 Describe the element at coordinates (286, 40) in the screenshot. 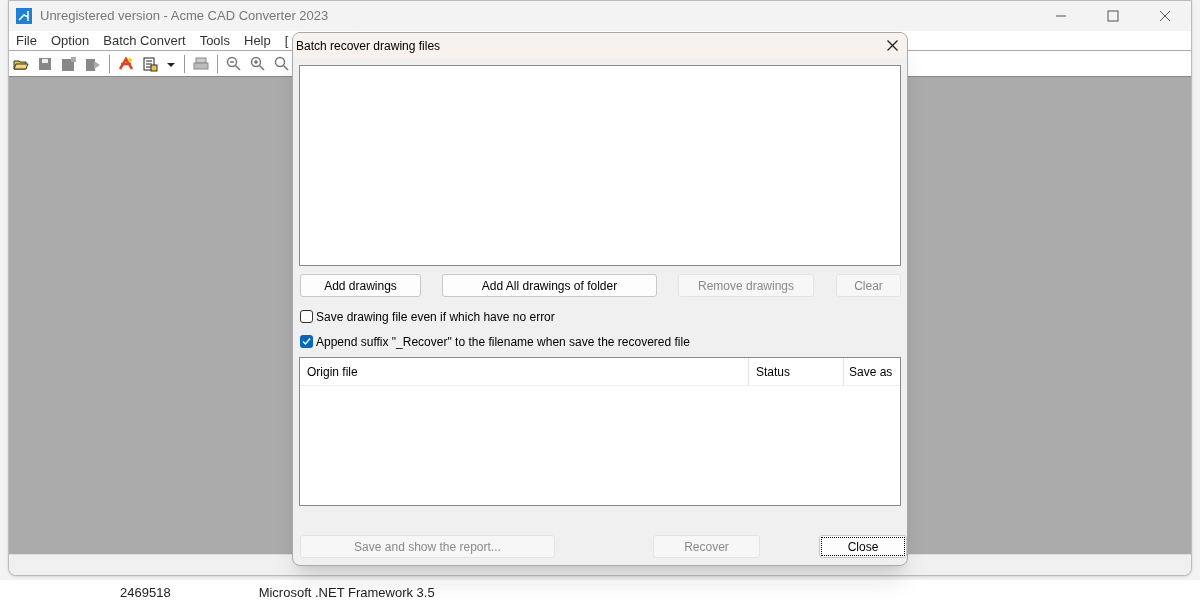

I see `menu-item: [` at that location.